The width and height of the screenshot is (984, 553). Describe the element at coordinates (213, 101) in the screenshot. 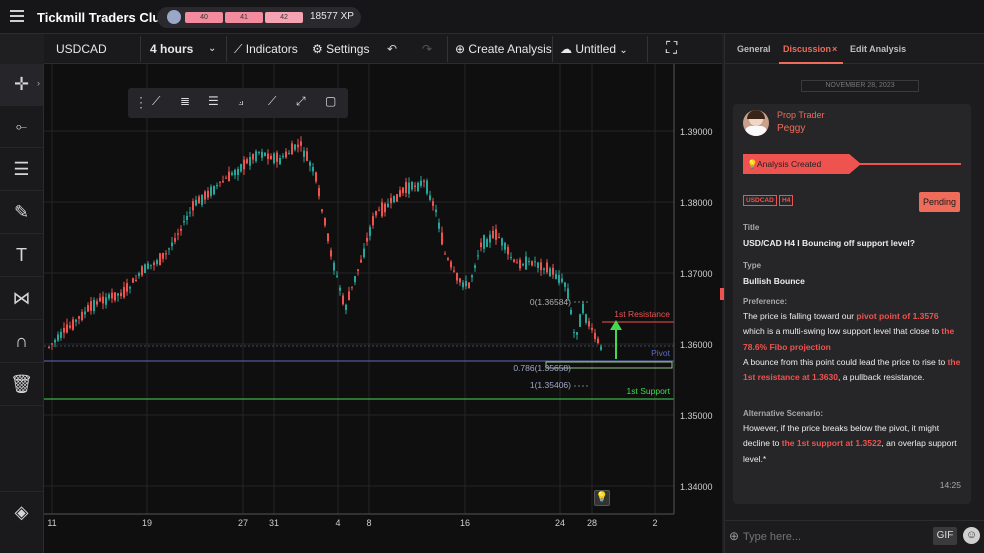

I see `fib-extension-icon: ☰` at that location.